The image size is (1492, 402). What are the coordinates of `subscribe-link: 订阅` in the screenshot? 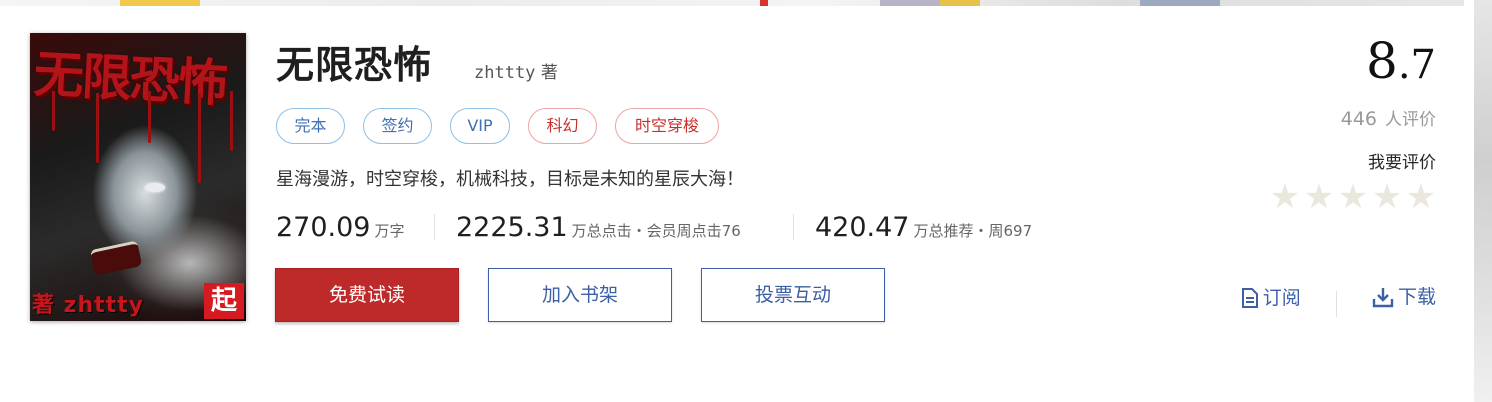 It's located at (1271, 298).